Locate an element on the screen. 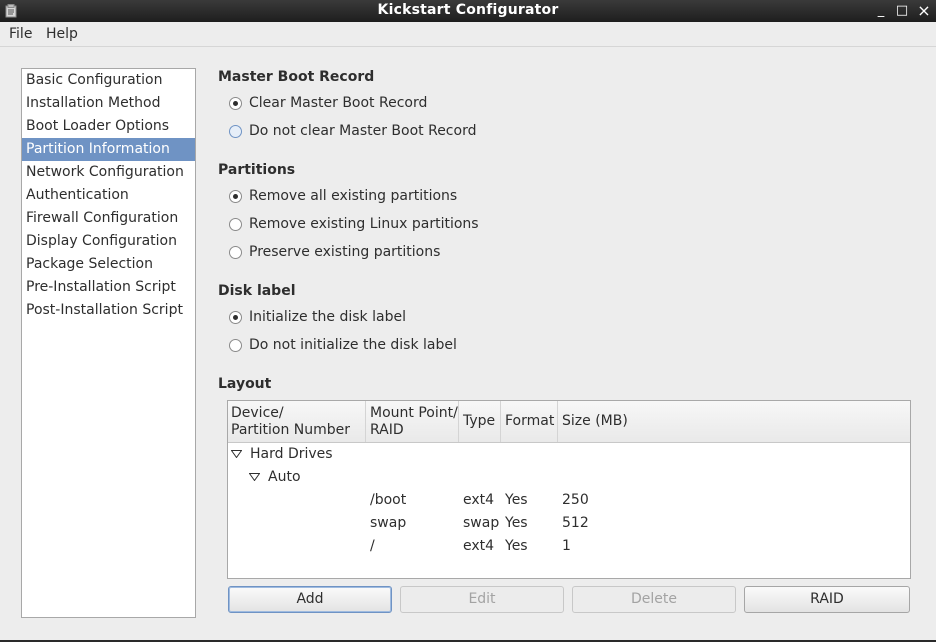 Image resolution: width=936 pixels, height=642 pixels. mbr-noclear-option: Do not clear Master Boot Record is located at coordinates (352, 131).